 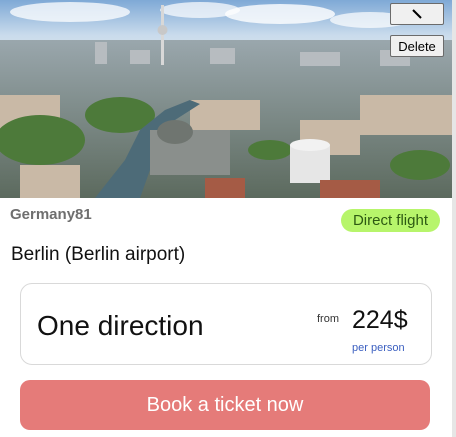 What do you see at coordinates (378, 348) in the screenshot?
I see `per-person-label: per person` at bounding box center [378, 348].